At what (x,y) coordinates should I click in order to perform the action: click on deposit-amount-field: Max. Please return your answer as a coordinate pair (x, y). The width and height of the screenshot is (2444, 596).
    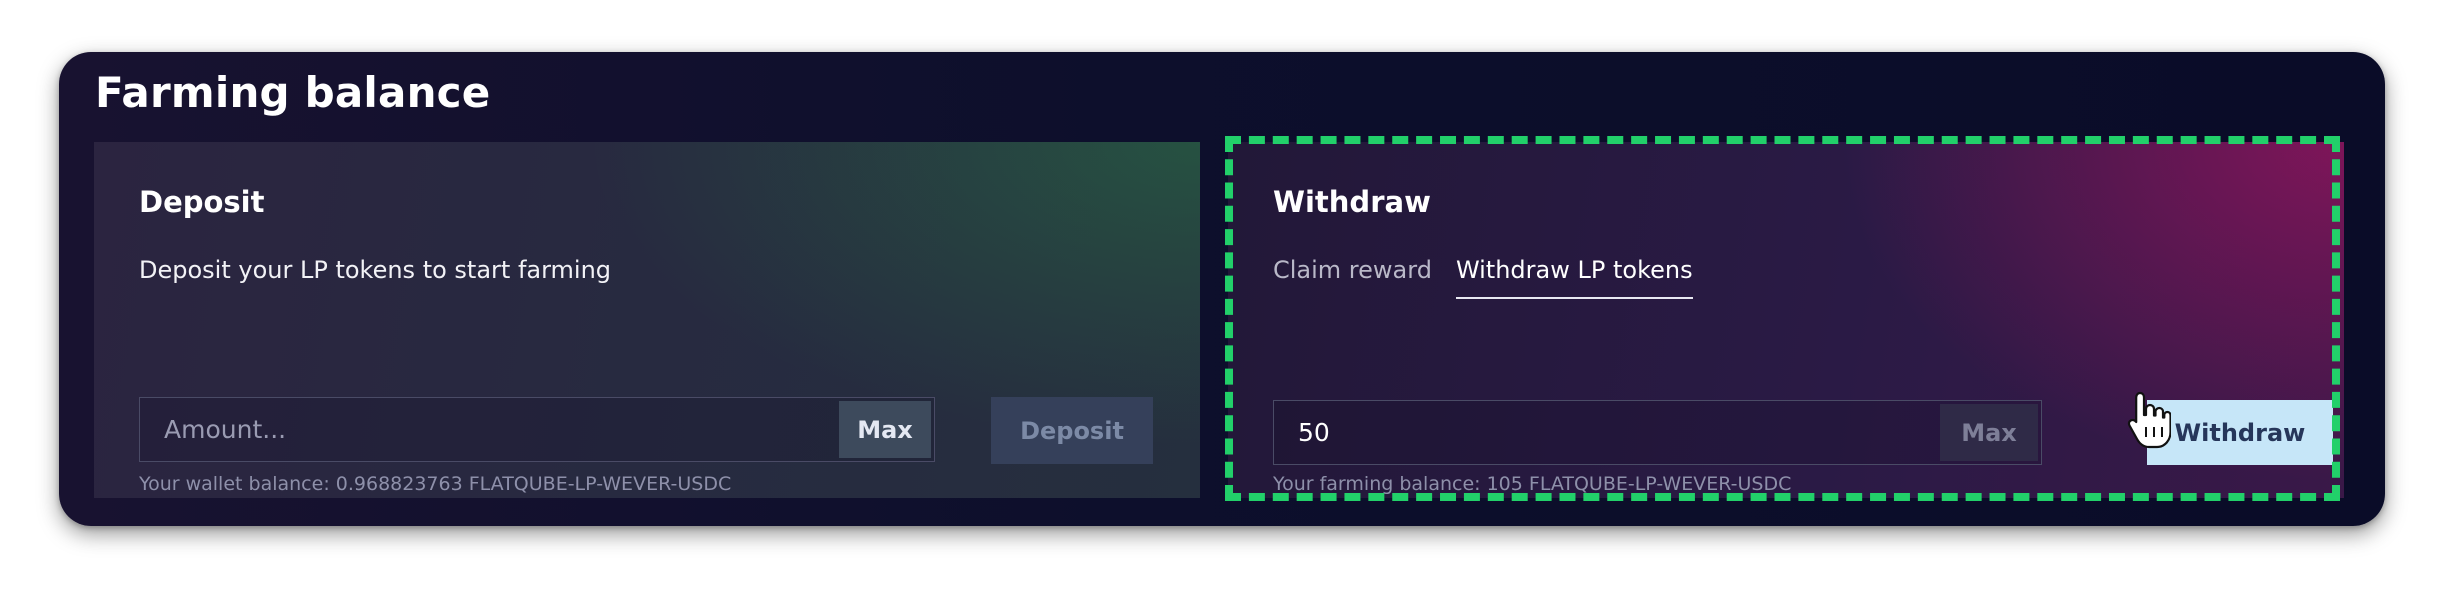
    Looking at the image, I should click on (537, 429).